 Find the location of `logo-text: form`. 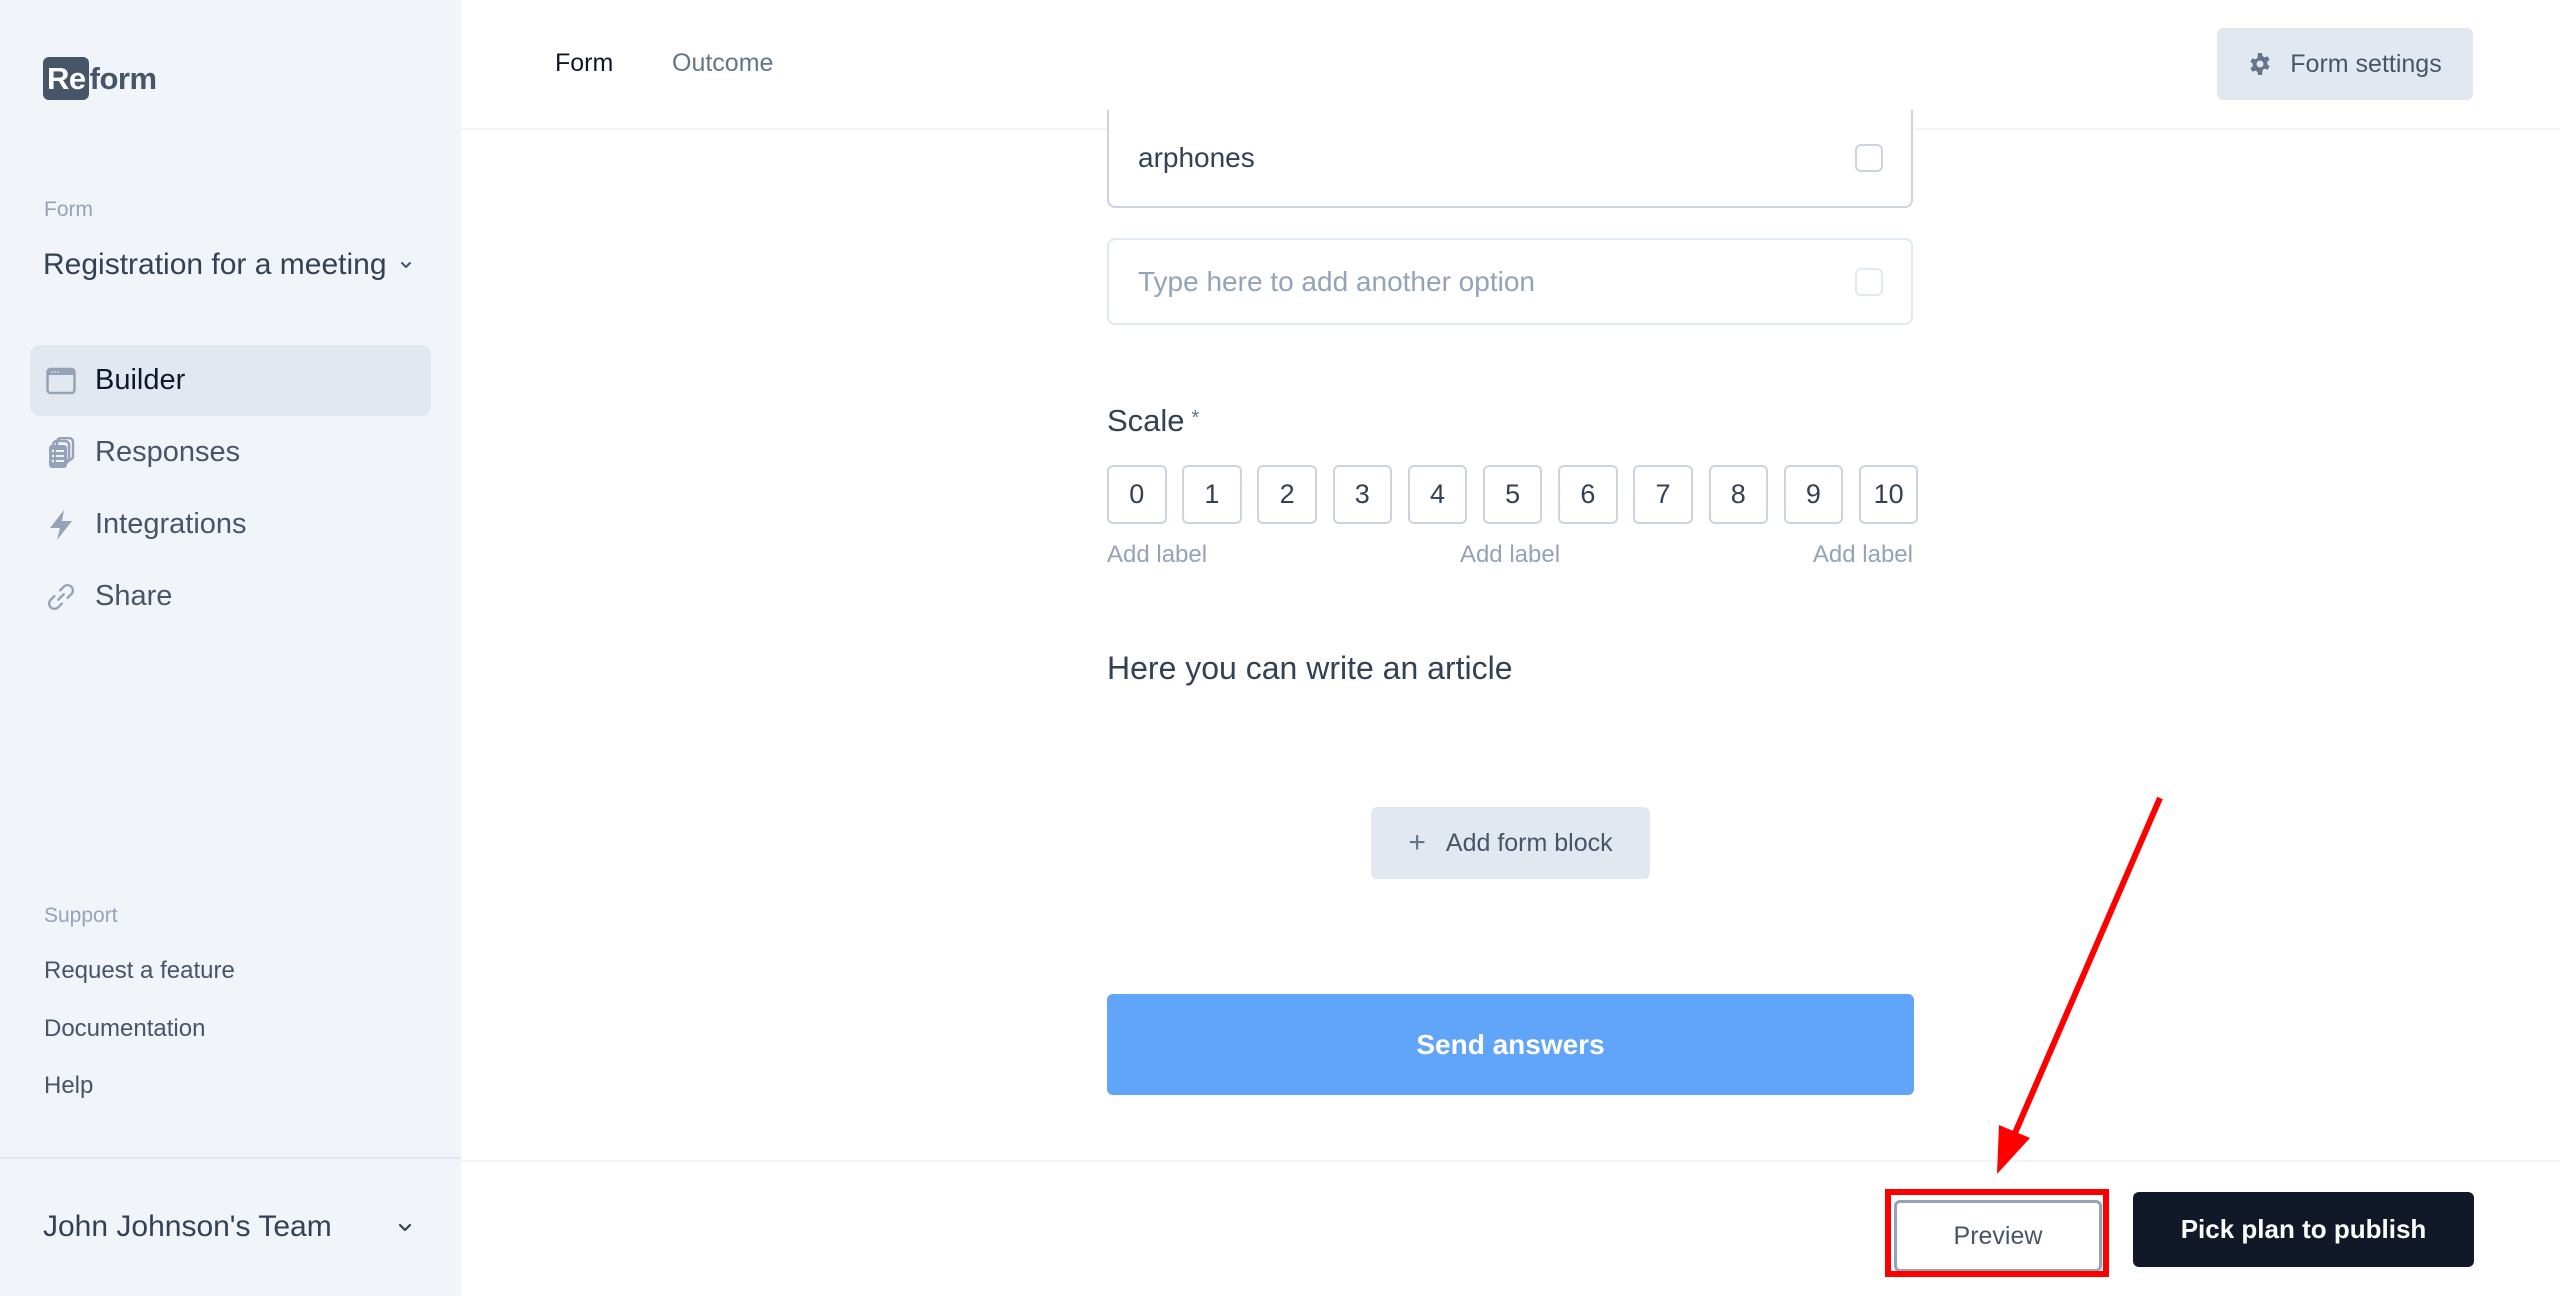

logo-text: form is located at coordinates (123, 78).